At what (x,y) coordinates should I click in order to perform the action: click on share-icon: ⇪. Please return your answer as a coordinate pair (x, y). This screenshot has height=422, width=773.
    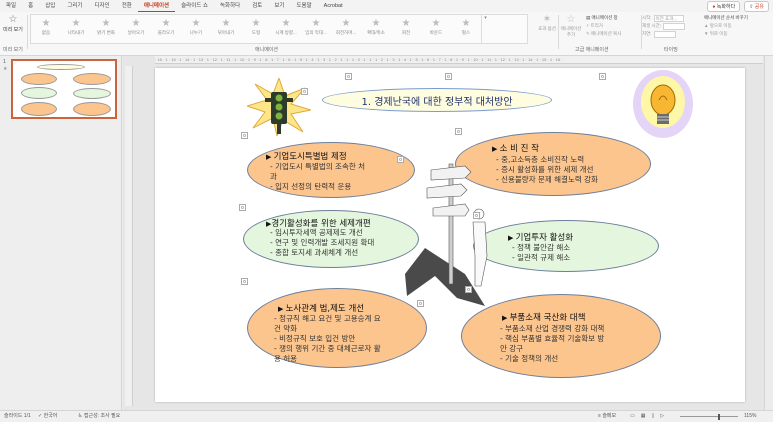
    Looking at the image, I should click on (751, 7).